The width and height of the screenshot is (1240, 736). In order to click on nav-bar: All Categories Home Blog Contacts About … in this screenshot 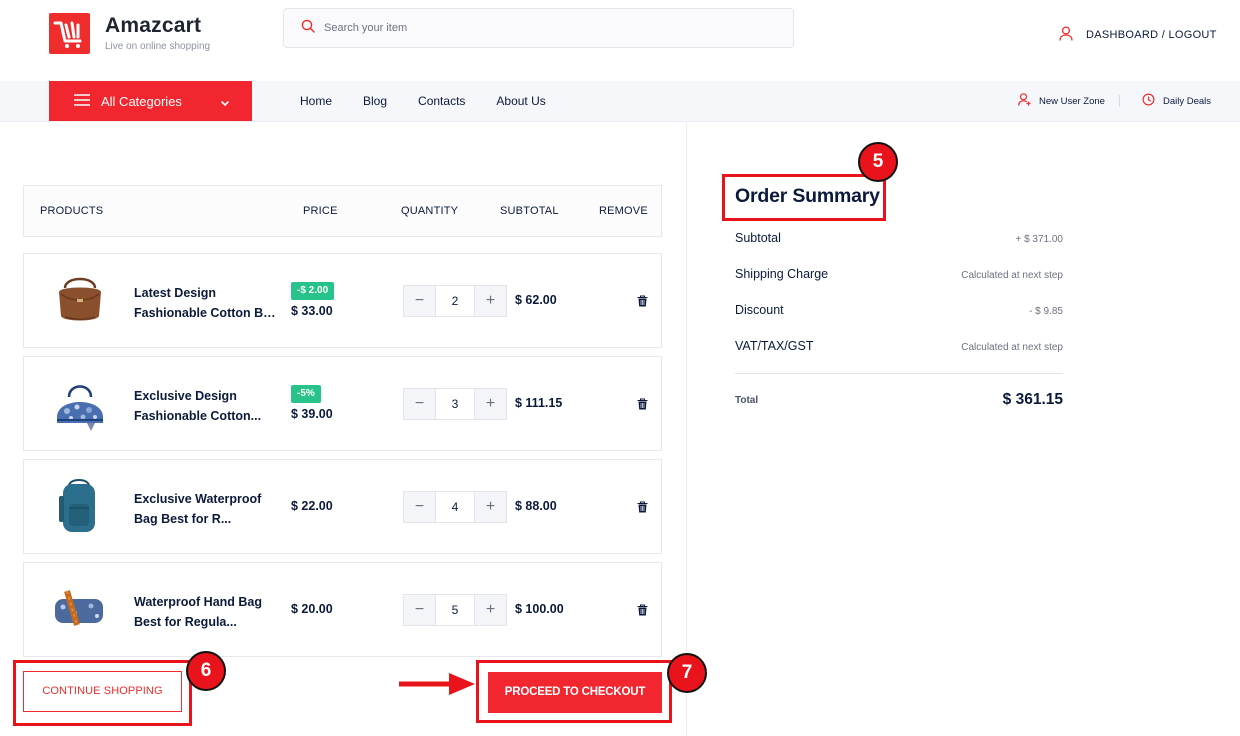, I will do `click(620, 101)`.